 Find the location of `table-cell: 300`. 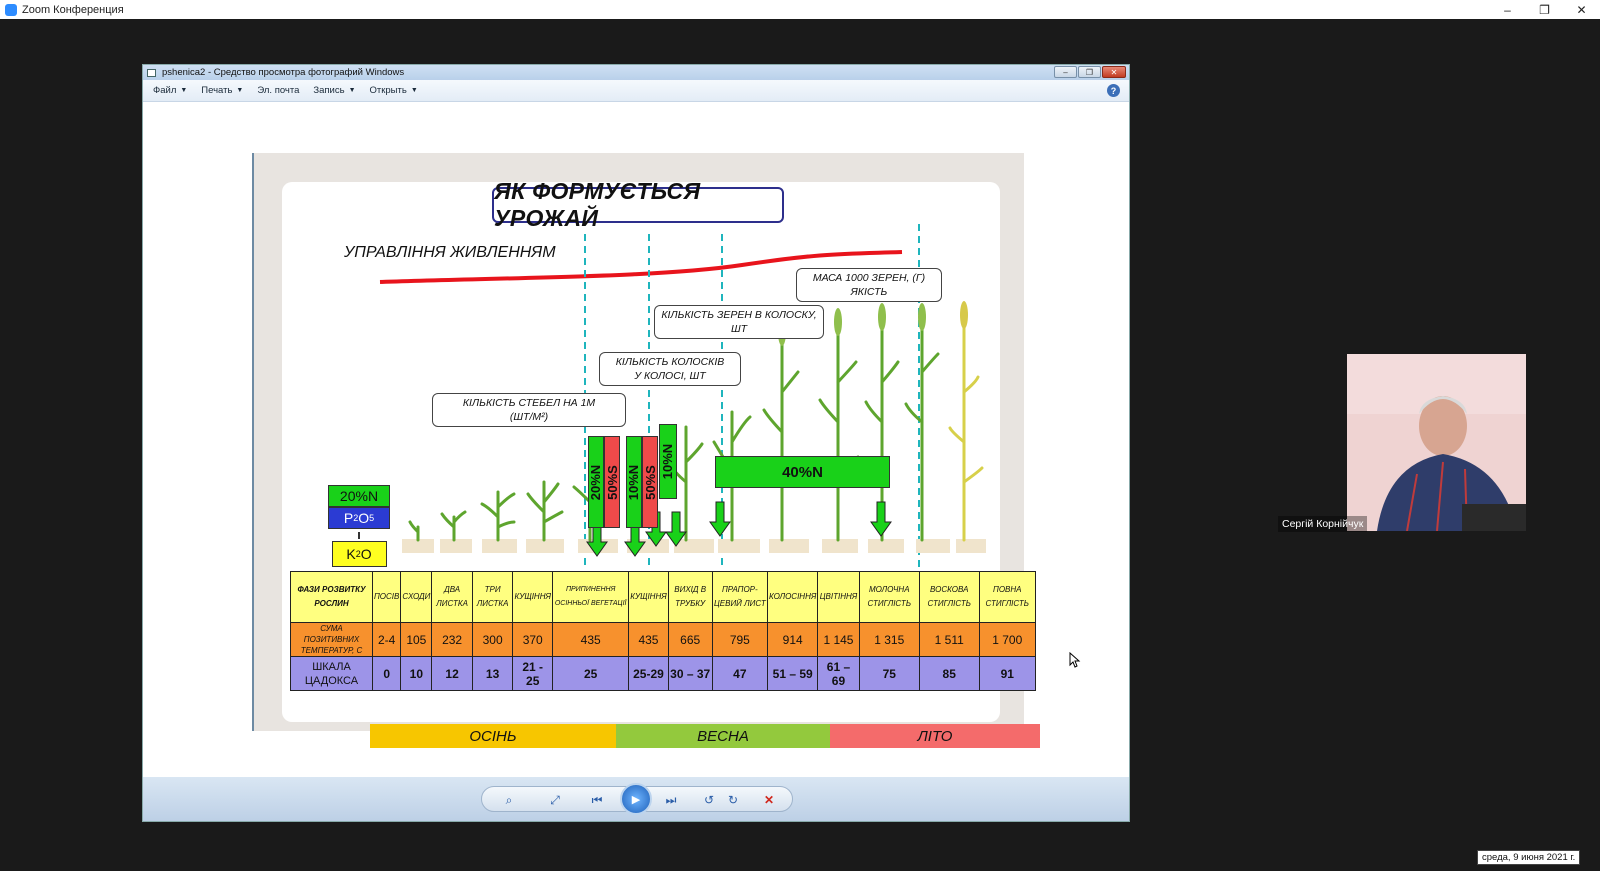

table-cell: 300 is located at coordinates (492, 639).